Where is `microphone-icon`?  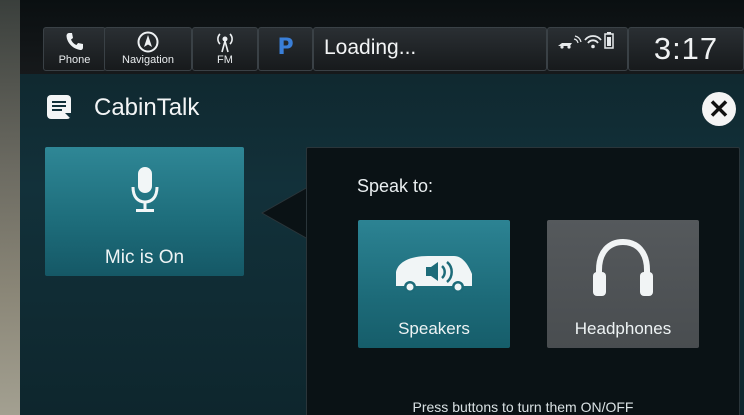 microphone-icon is located at coordinates (145, 189).